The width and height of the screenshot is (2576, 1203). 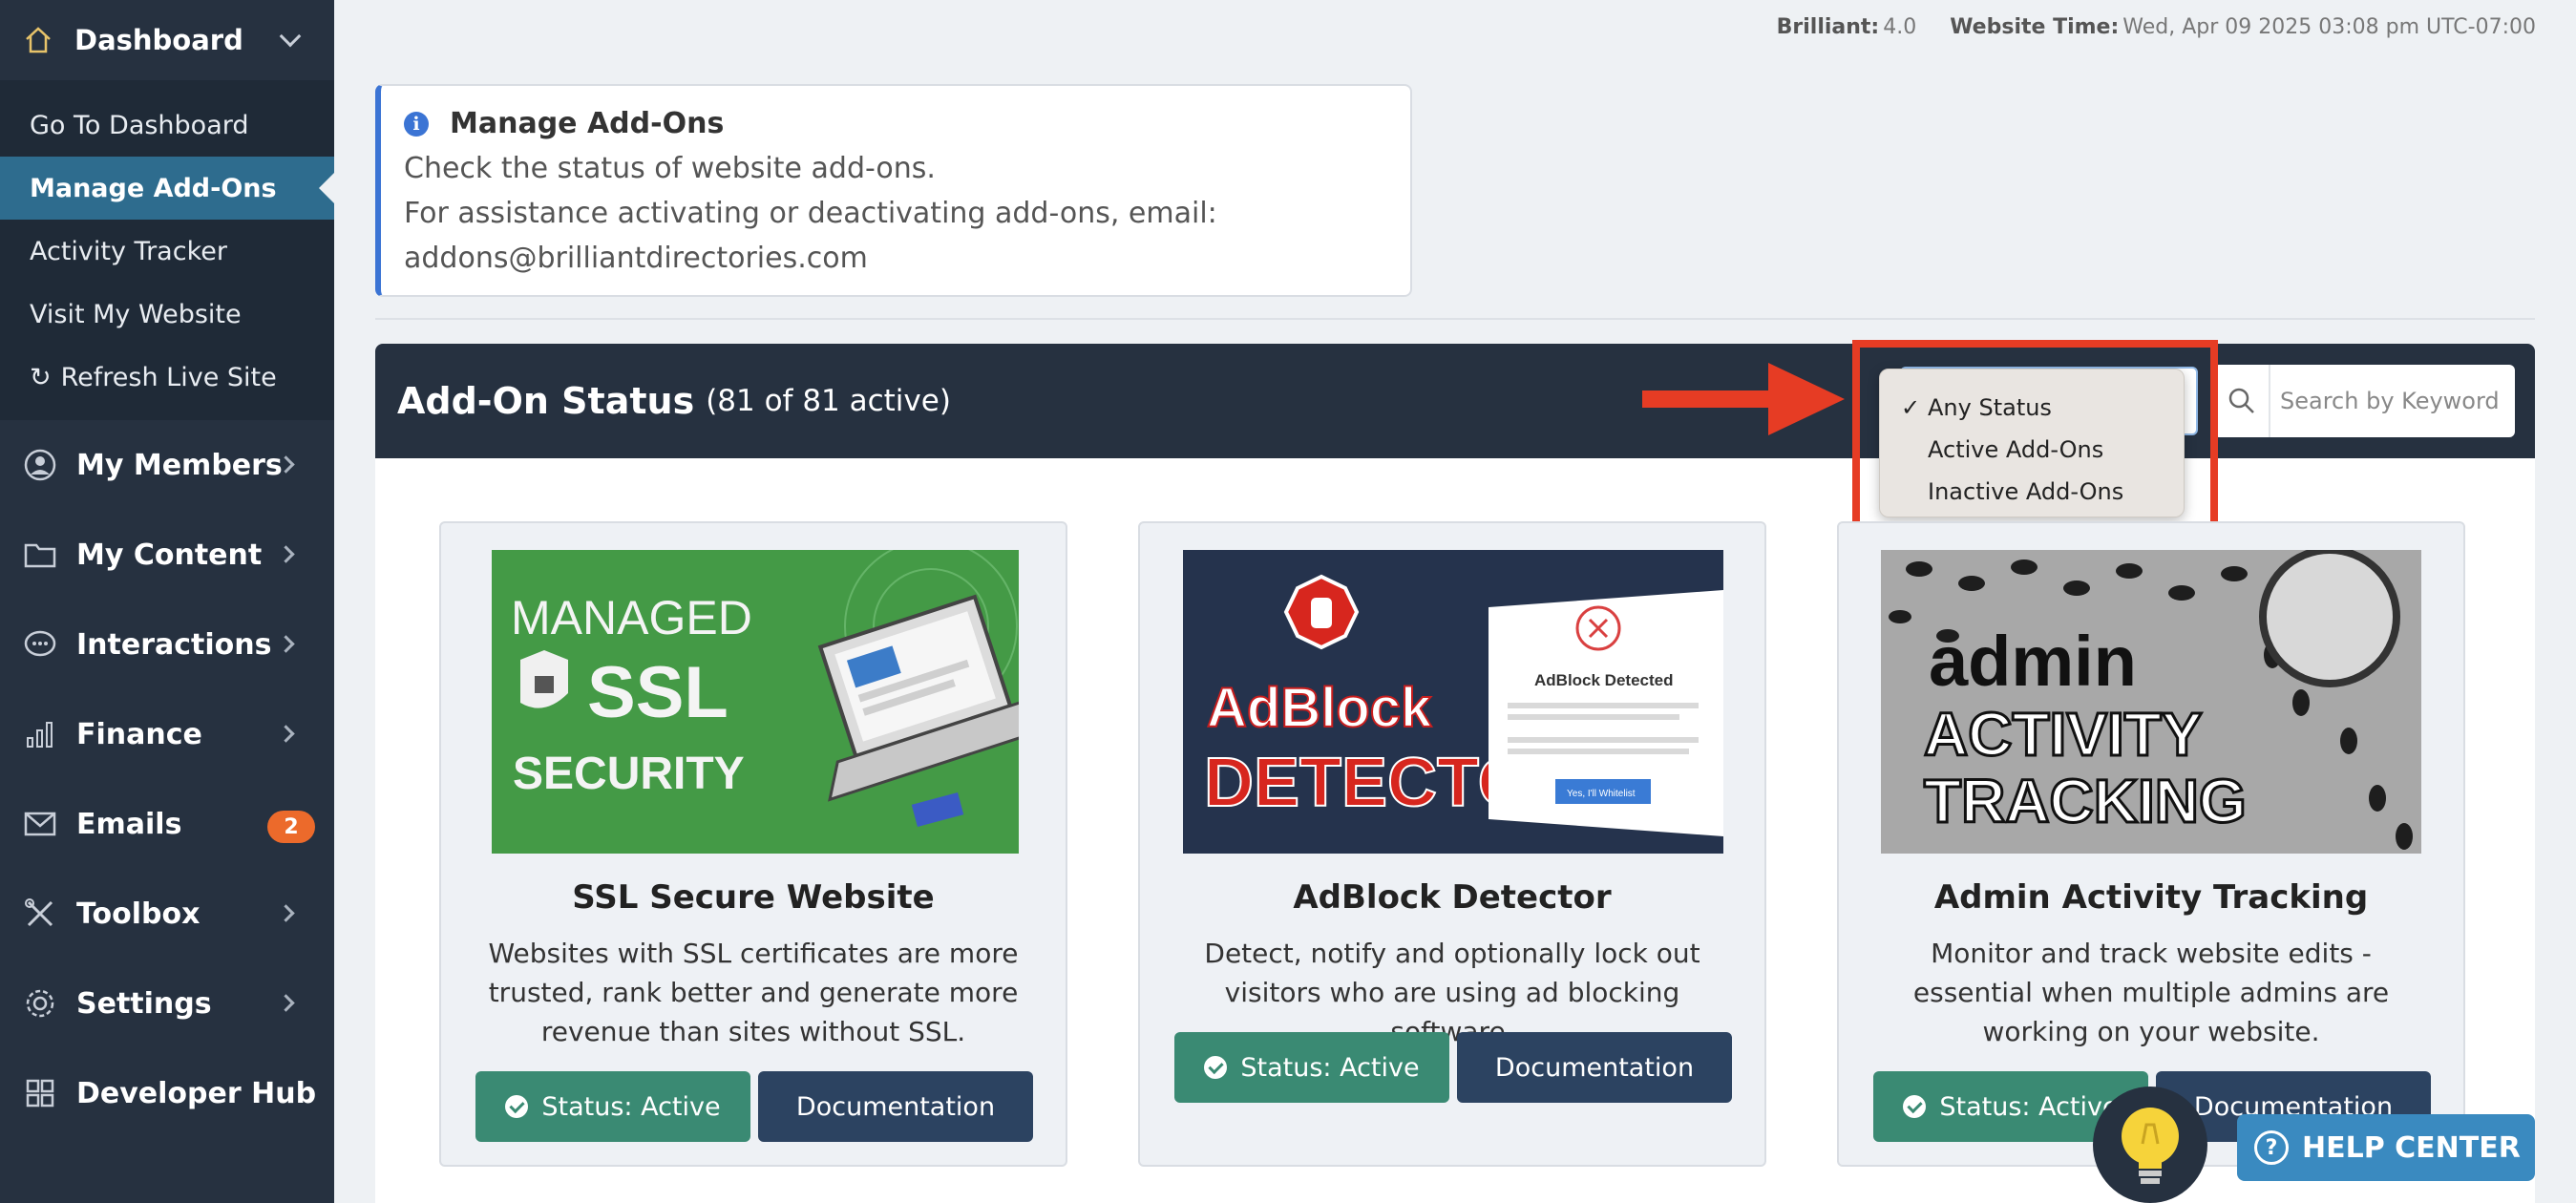 What do you see at coordinates (629, 774) in the screenshot?
I see `ssl-image-text-security: SECURITY` at bounding box center [629, 774].